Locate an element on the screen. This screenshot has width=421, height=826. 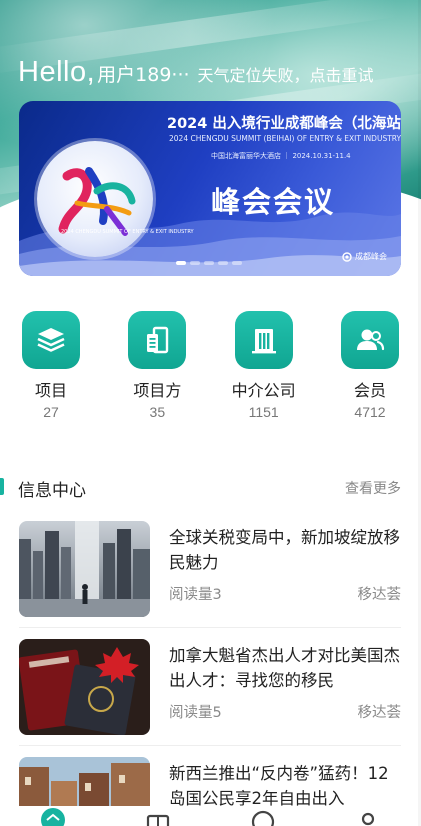
layers-icon is located at coordinates (51, 340).